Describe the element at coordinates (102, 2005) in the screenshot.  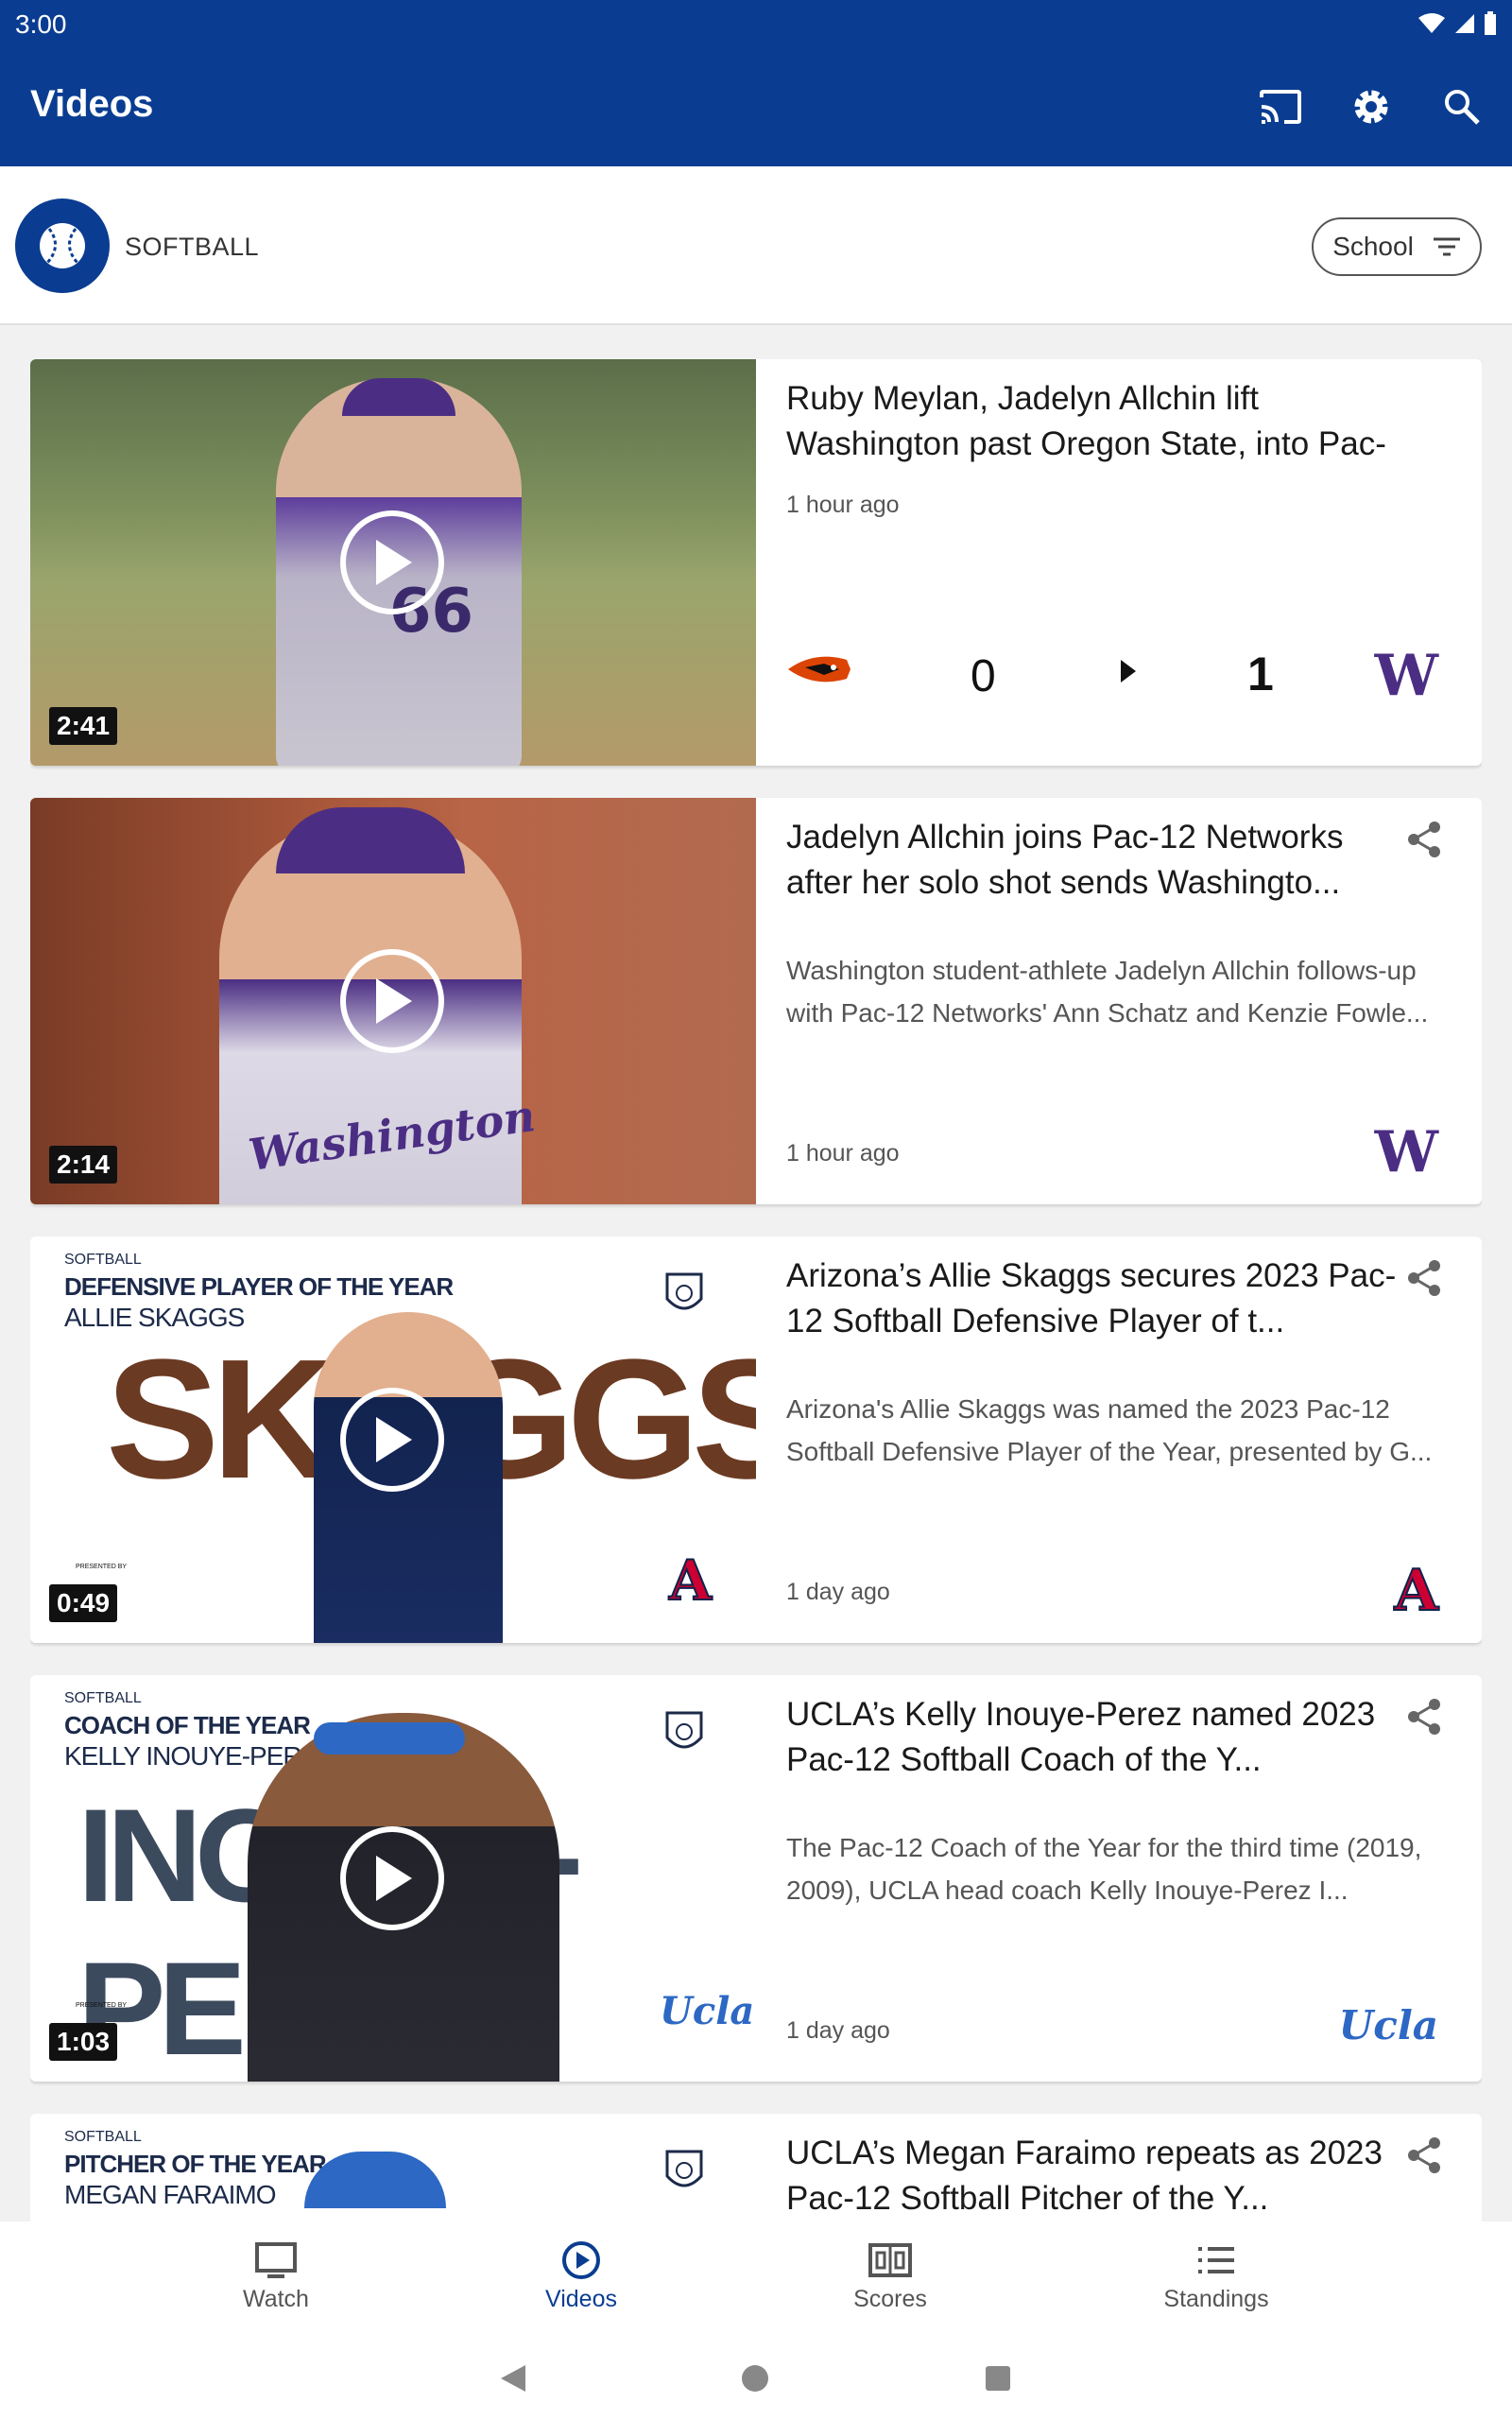
I see `presented-by-text: PRESENTED BY` at that location.